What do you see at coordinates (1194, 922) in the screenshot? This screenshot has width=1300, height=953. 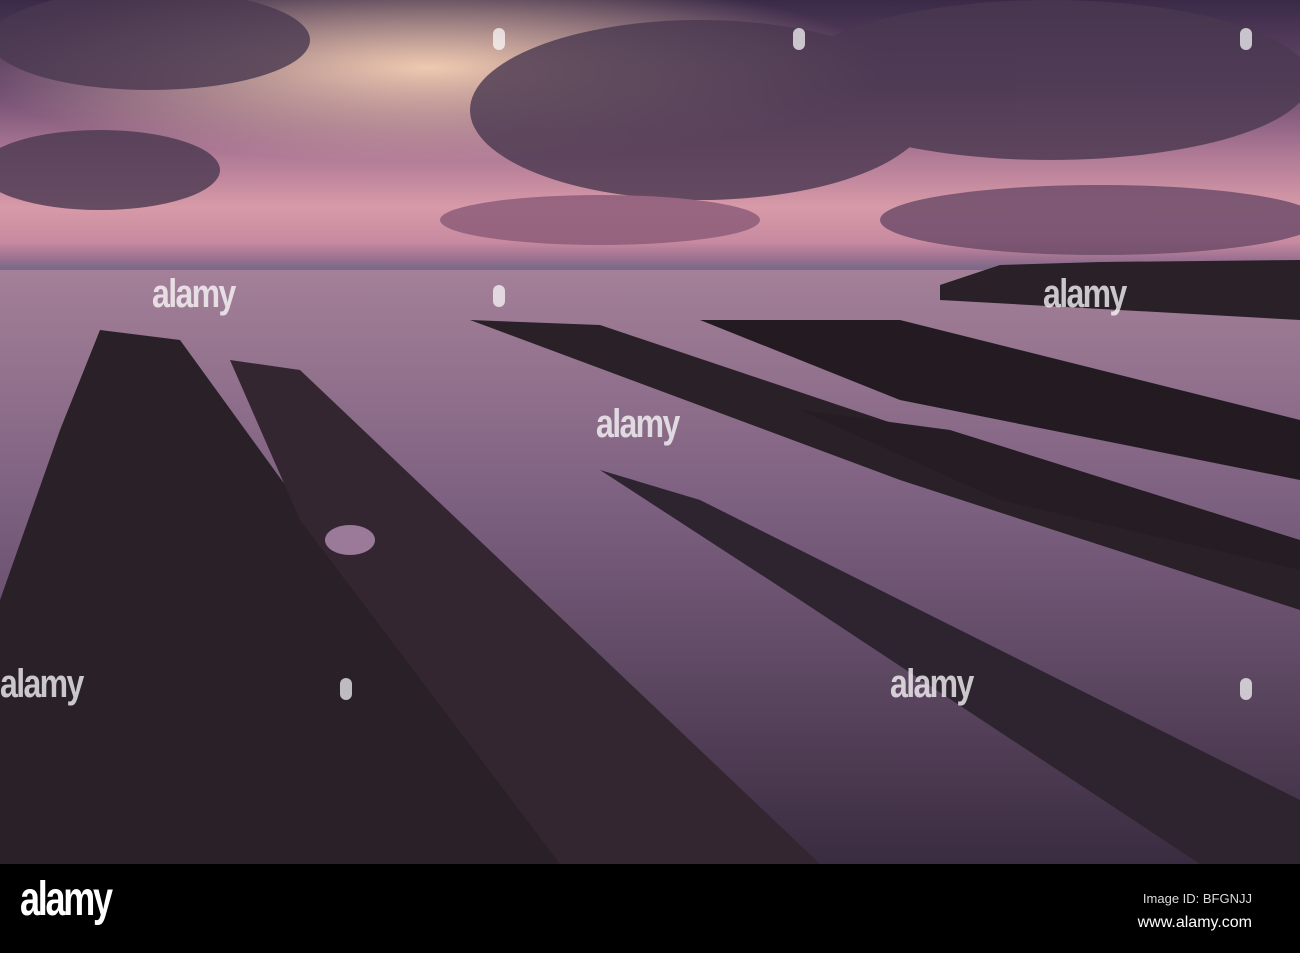 I see `site-url: www.alamy.com` at bounding box center [1194, 922].